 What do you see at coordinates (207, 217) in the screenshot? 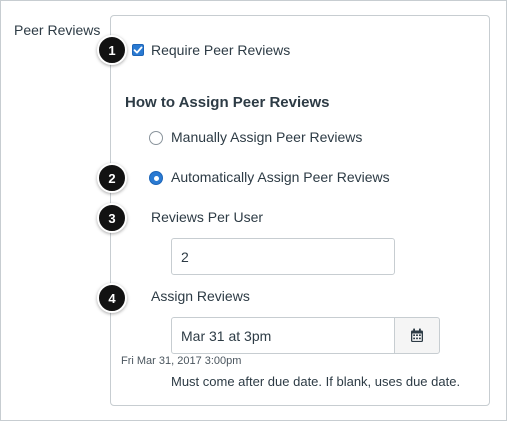
I see `reviews-per-user-label: Reviews Per User` at bounding box center [207, 217].